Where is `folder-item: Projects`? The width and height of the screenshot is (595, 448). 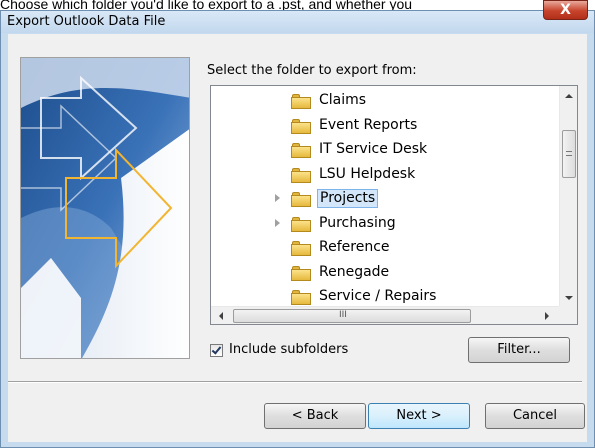 folder-item: Projects is located at coordinates (385, 199).